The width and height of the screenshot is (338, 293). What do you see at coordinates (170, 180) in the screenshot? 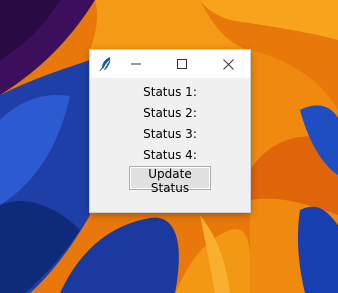
I see `update-status-button: Update Status` at bounding box center [170, 180].